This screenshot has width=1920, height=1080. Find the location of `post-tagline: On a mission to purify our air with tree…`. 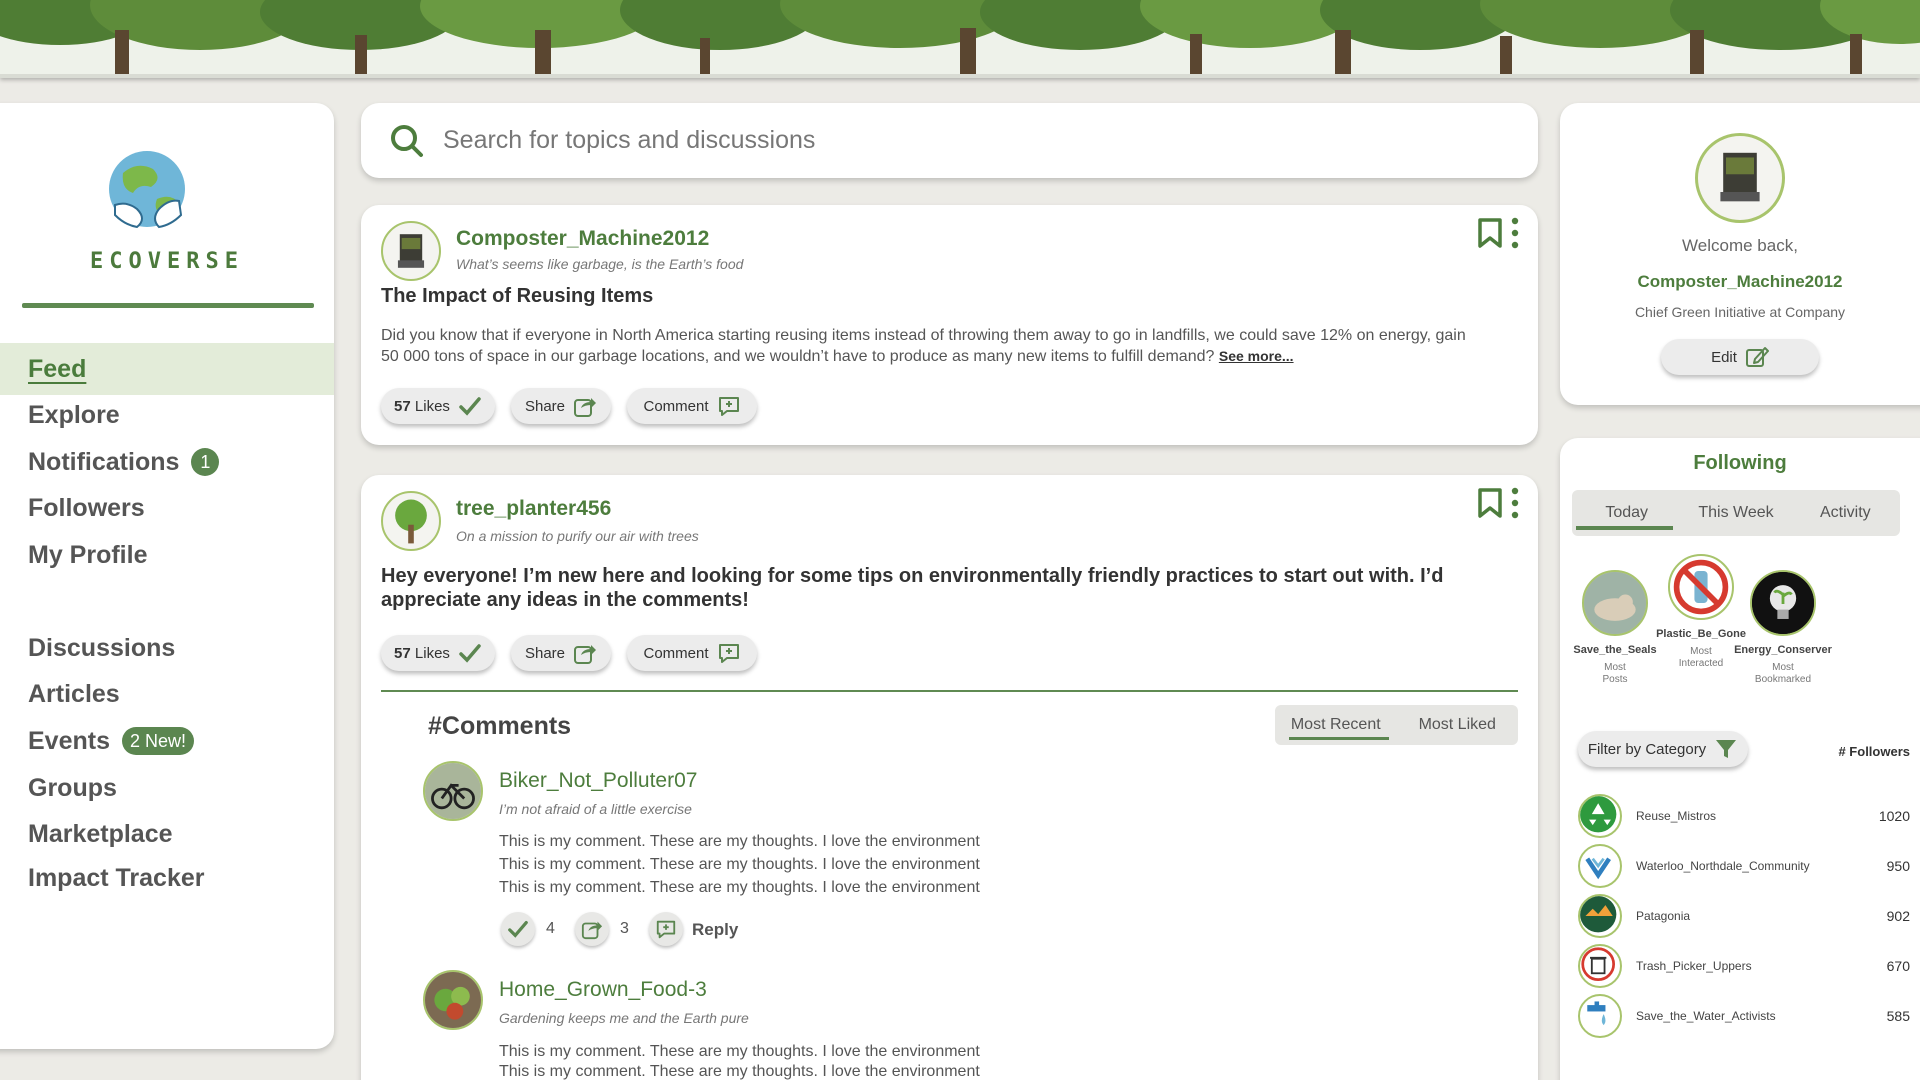

post-tagline: On a mission to purify our air with tree… is located at coordinates (577, 536).